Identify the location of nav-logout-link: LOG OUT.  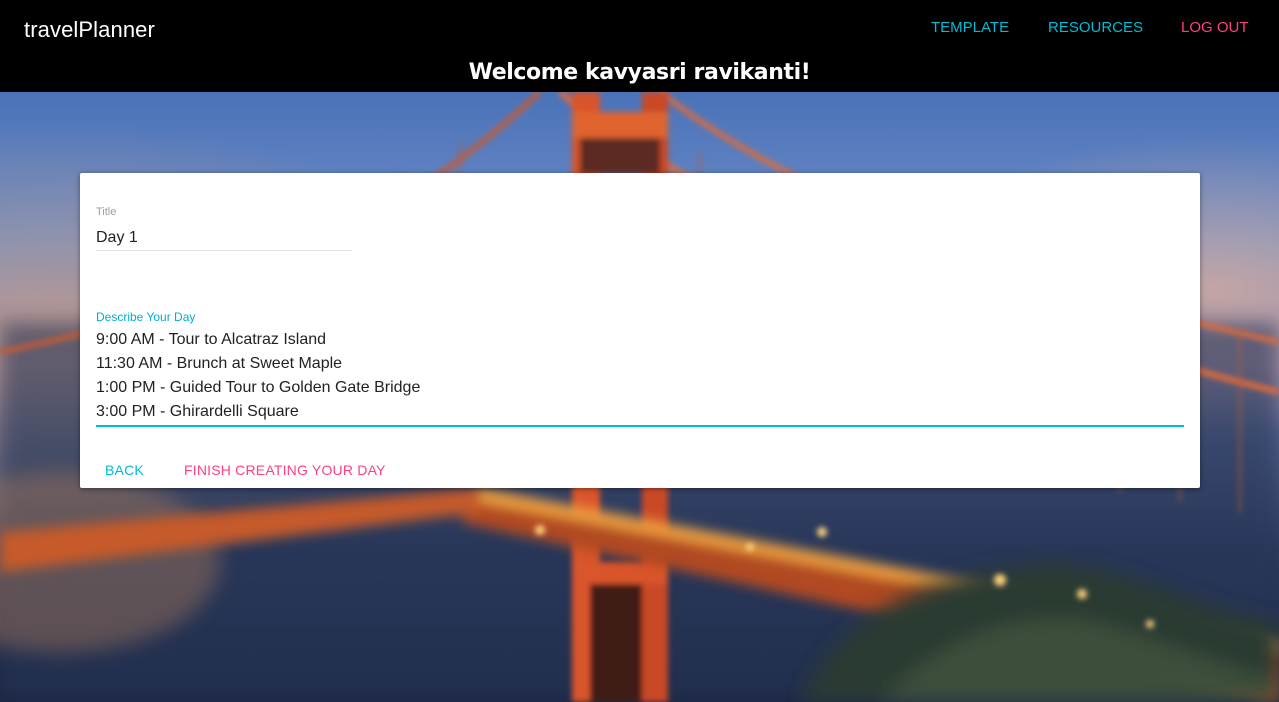
(1215, 27).